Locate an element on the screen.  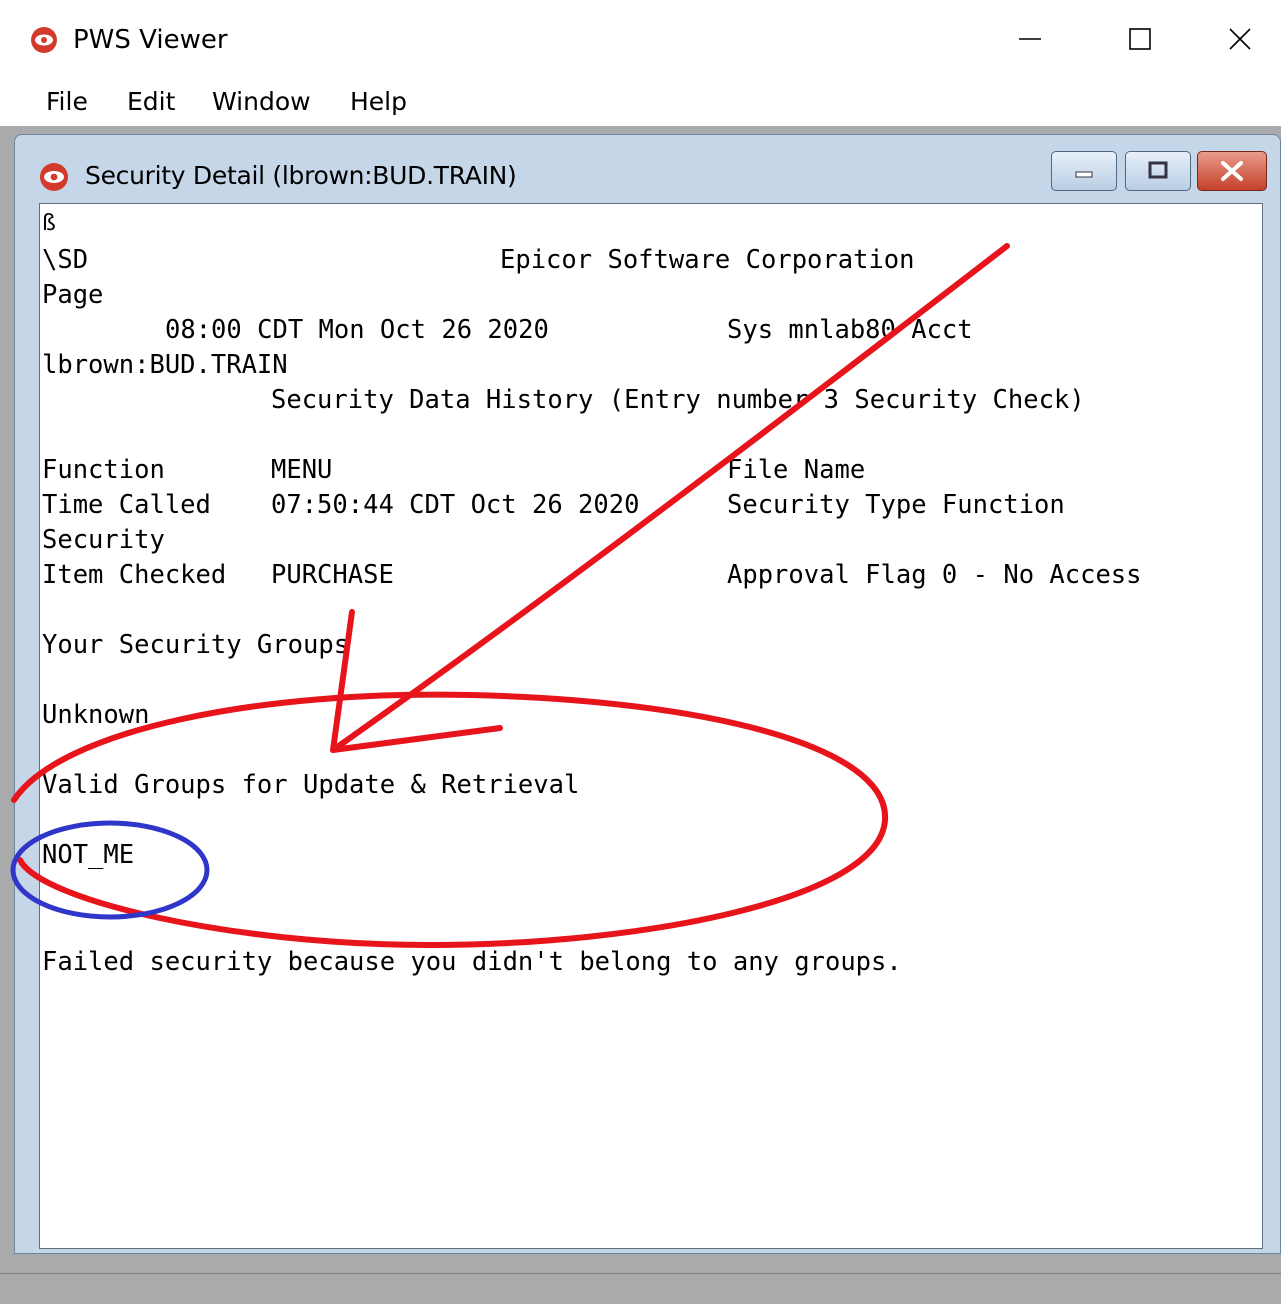
file-name-label: File Name is located at coordinates (796, 470).